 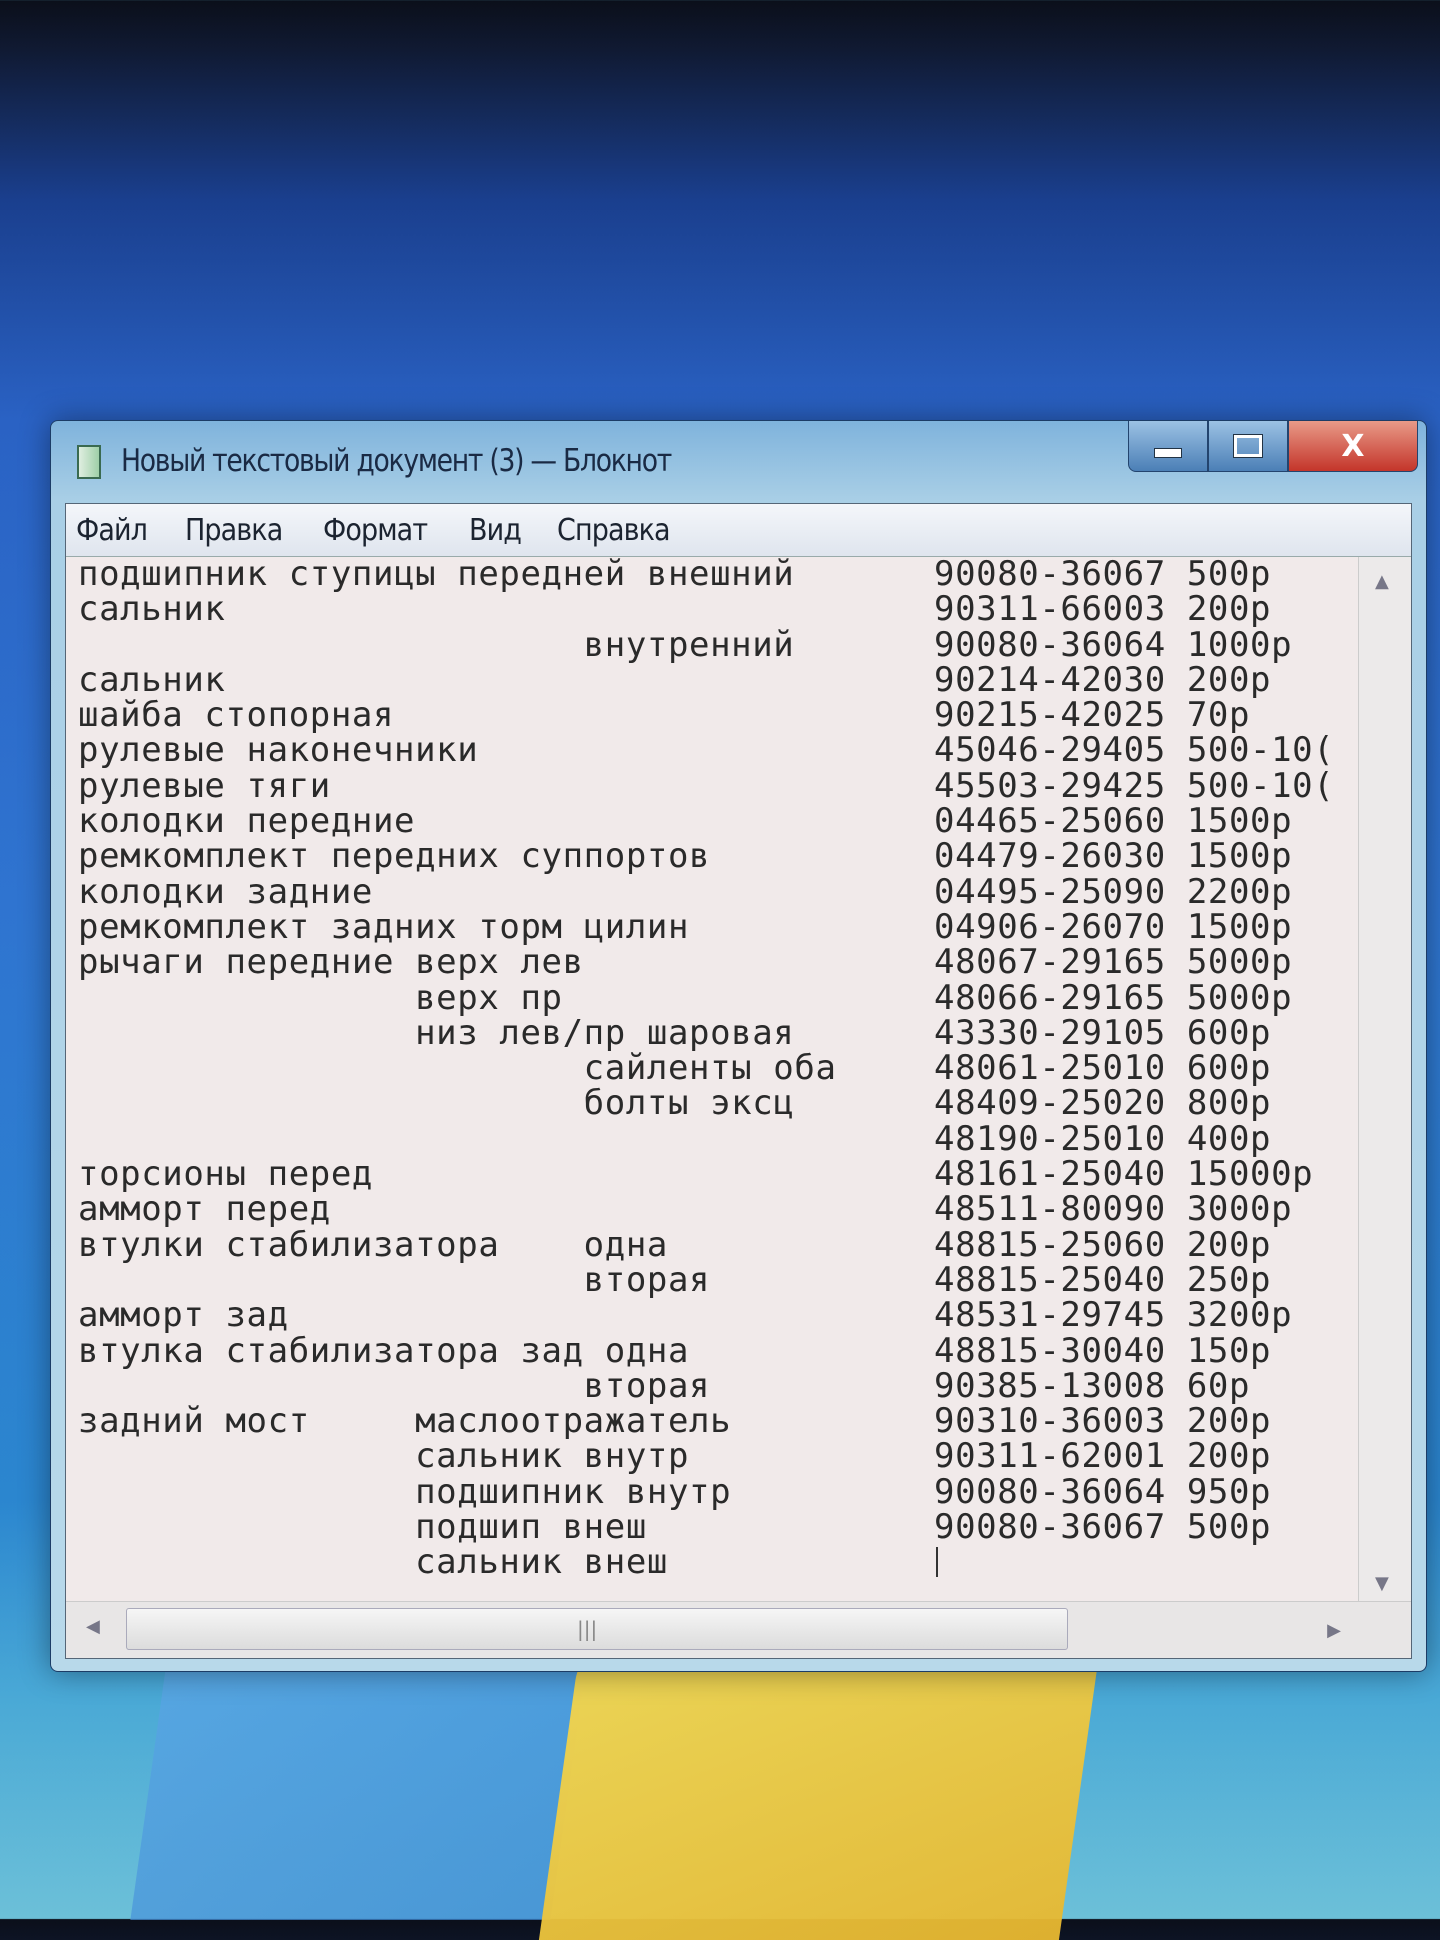 What do you see at coordinates (375, 530) in the screenshot?
I see `menu-format: Формат` at bounding box center [375, 530].